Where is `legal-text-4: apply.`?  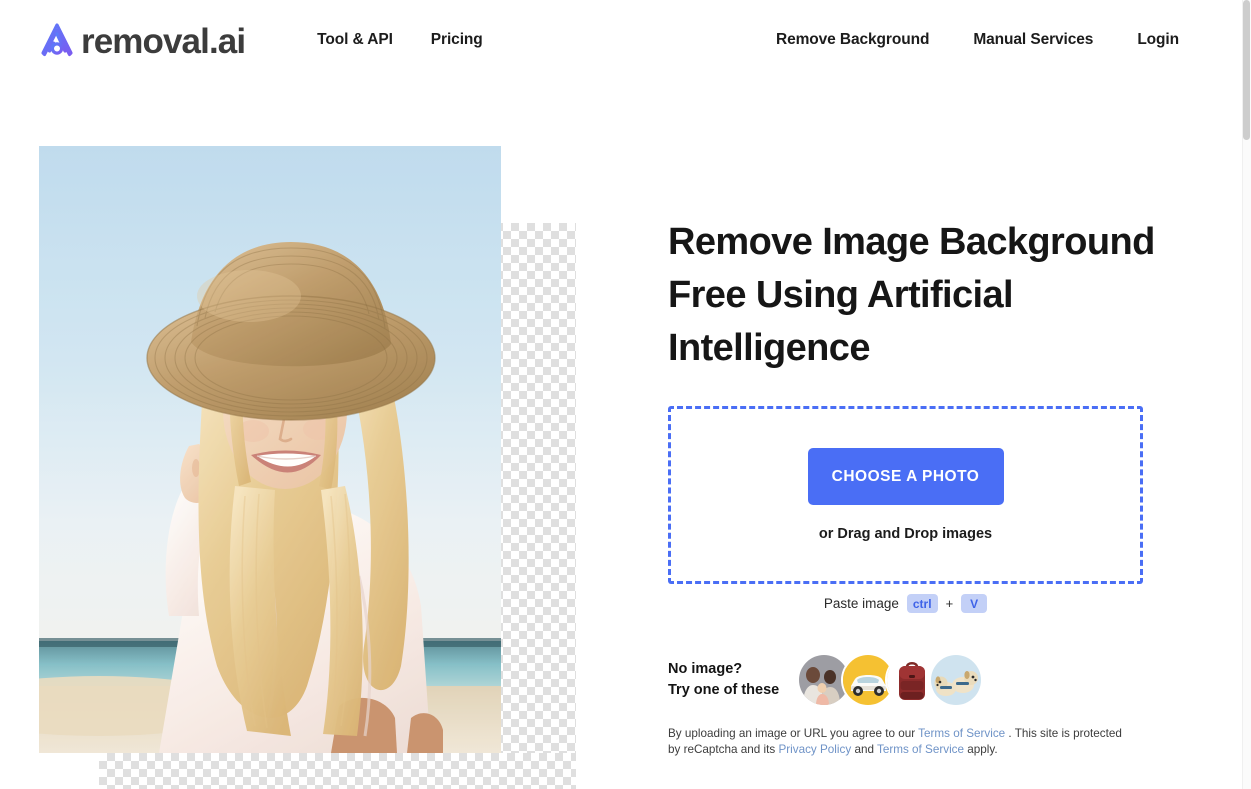 legal-text-4: apply. is located at coordinates (981, 749).